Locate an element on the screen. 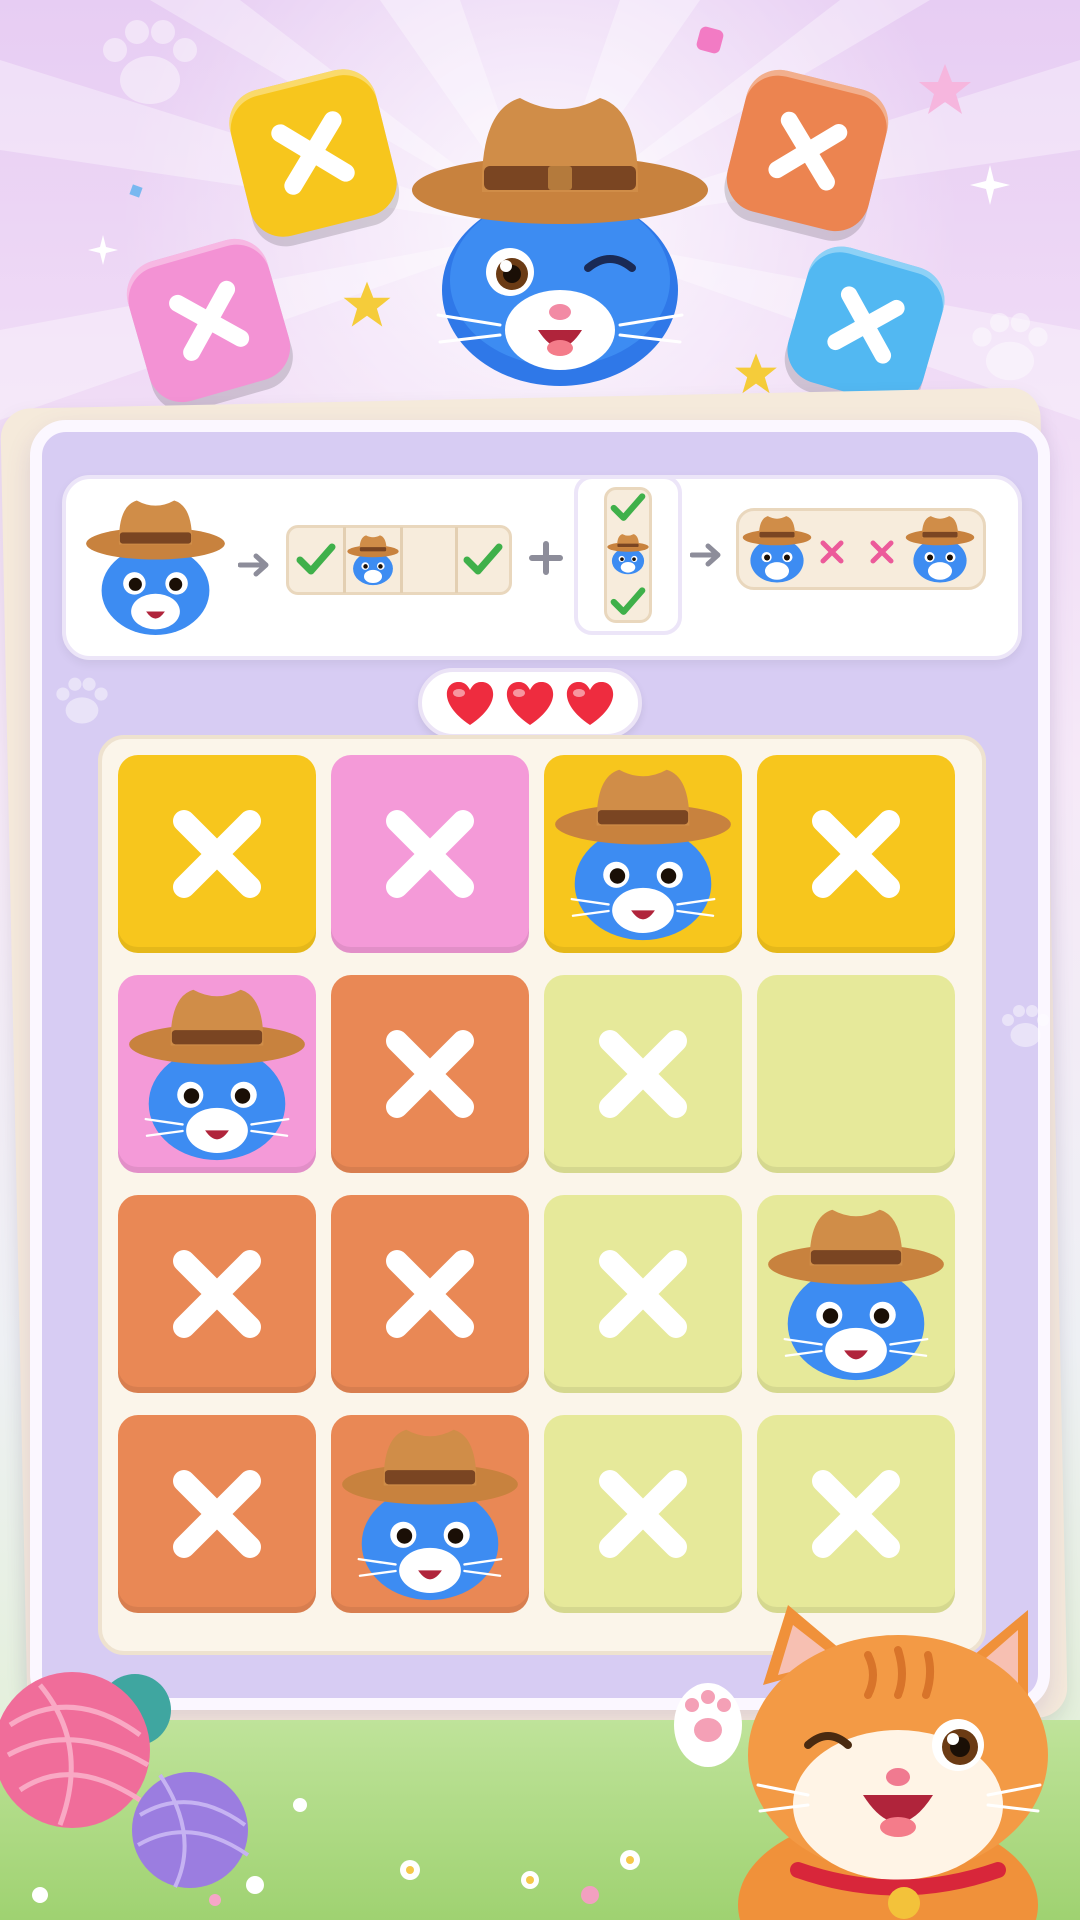  board-cell-r3-c1 is located at coordinates (430, 1514).